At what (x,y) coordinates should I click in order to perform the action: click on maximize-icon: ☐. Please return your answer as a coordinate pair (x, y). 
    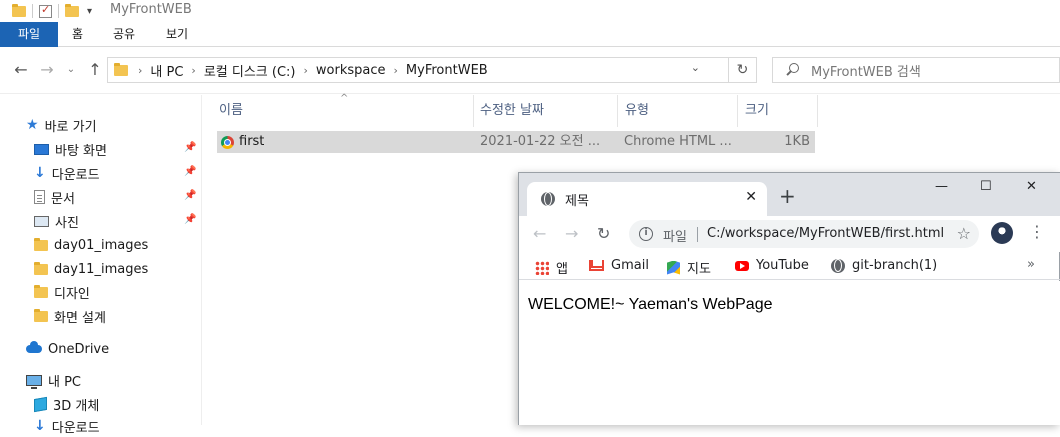
    Looking at the image, I should click on (986, 186).